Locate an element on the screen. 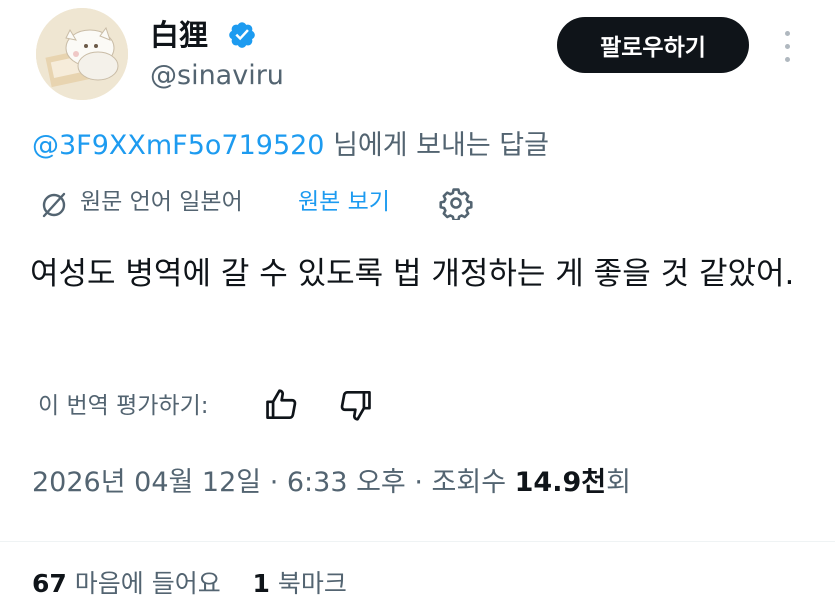  thumbs-up-icon is located at coordinates (281, 405).